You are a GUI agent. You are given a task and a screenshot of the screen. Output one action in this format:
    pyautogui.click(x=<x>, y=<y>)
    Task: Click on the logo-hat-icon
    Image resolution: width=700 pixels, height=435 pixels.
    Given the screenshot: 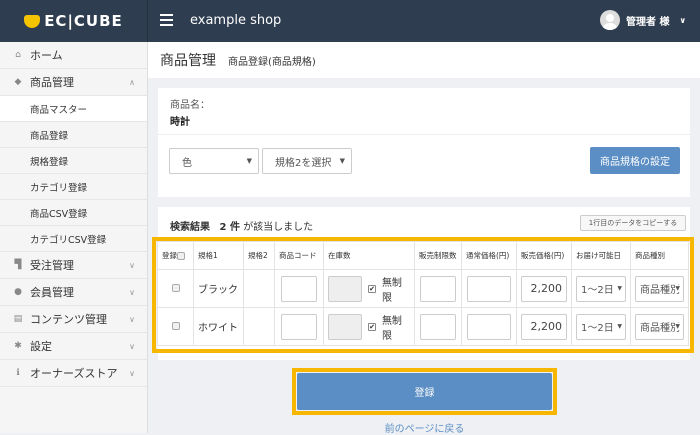 What is the action you would take?
    pyautogui.click(x=32, y=21)
    